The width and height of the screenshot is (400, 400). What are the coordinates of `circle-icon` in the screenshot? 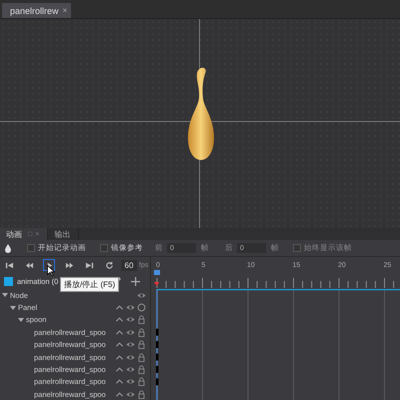 It's located at (141, 307).